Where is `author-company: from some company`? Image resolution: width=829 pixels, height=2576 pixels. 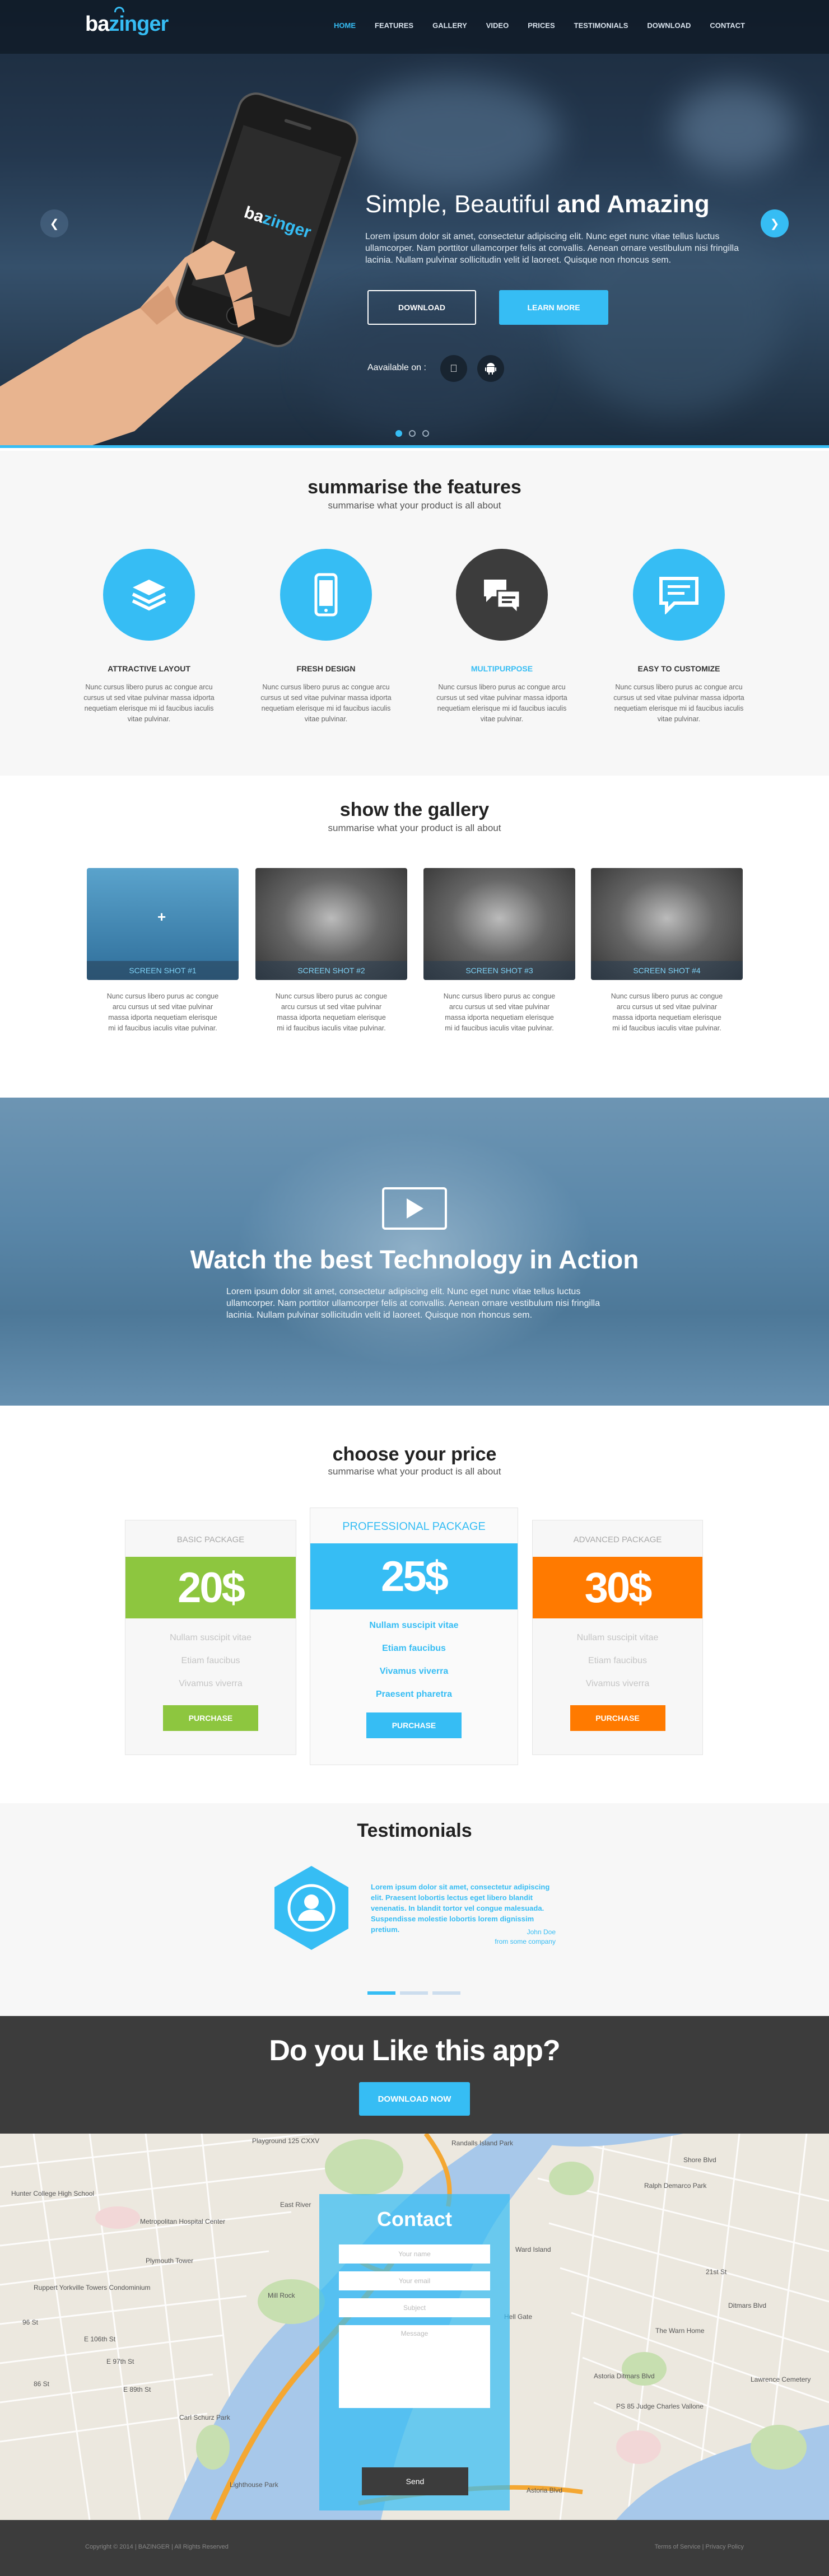
author-company: from some company is located at coordinates (525, 1942).